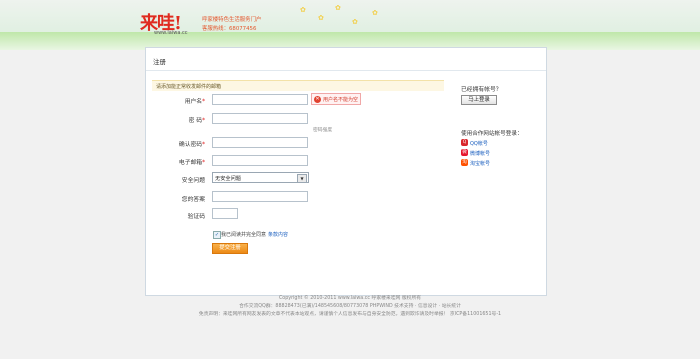 Image resolution: width=700 pixels, height=359 pixels. What do you see at coordinates (464, 162) in the screenshot?
I see `taobao-icon: 淘` at bounding box center [464, 162].